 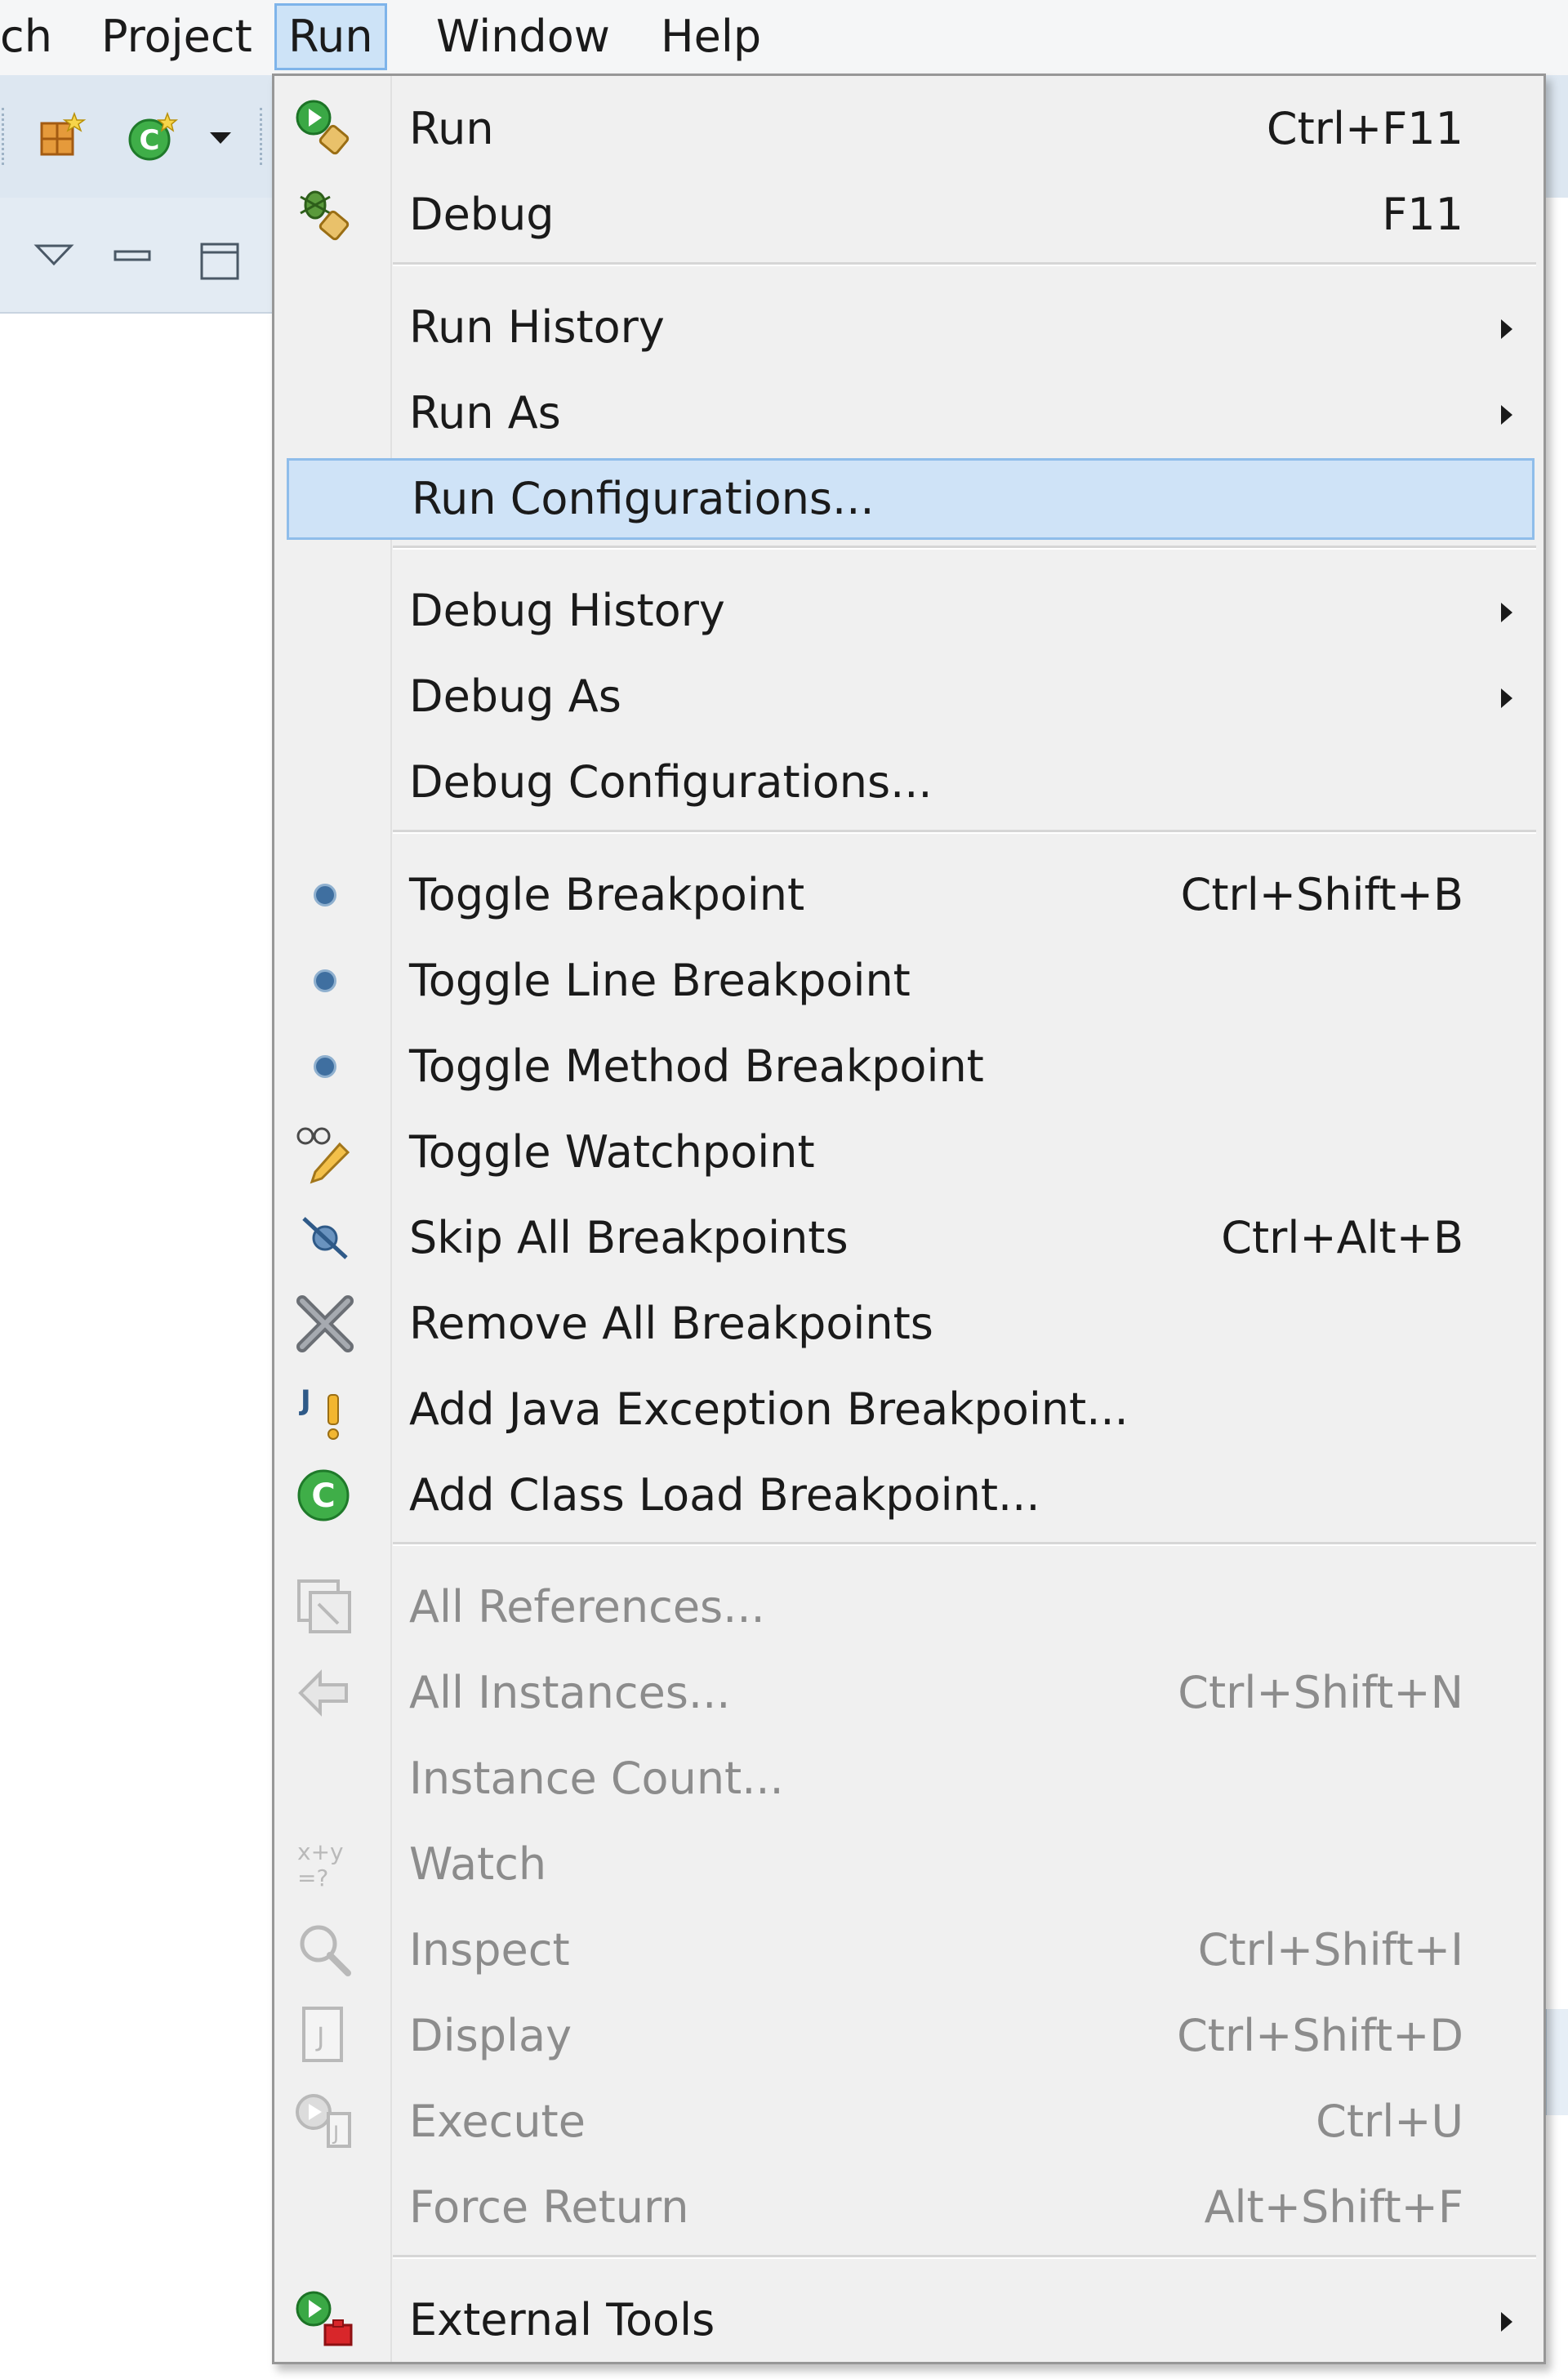 I want to click on menu-item-label: Force Return, so click(x=549, y=2207).